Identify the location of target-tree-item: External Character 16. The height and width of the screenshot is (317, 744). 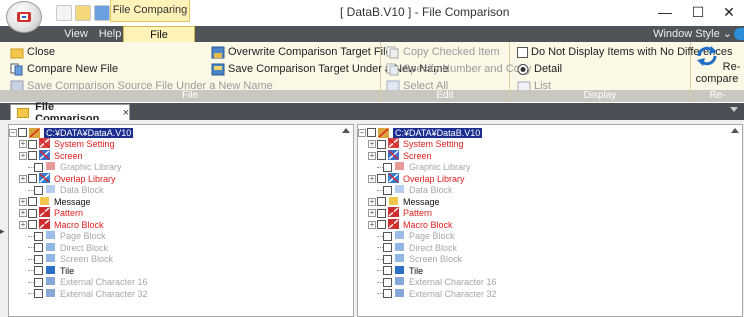
(427, 283).